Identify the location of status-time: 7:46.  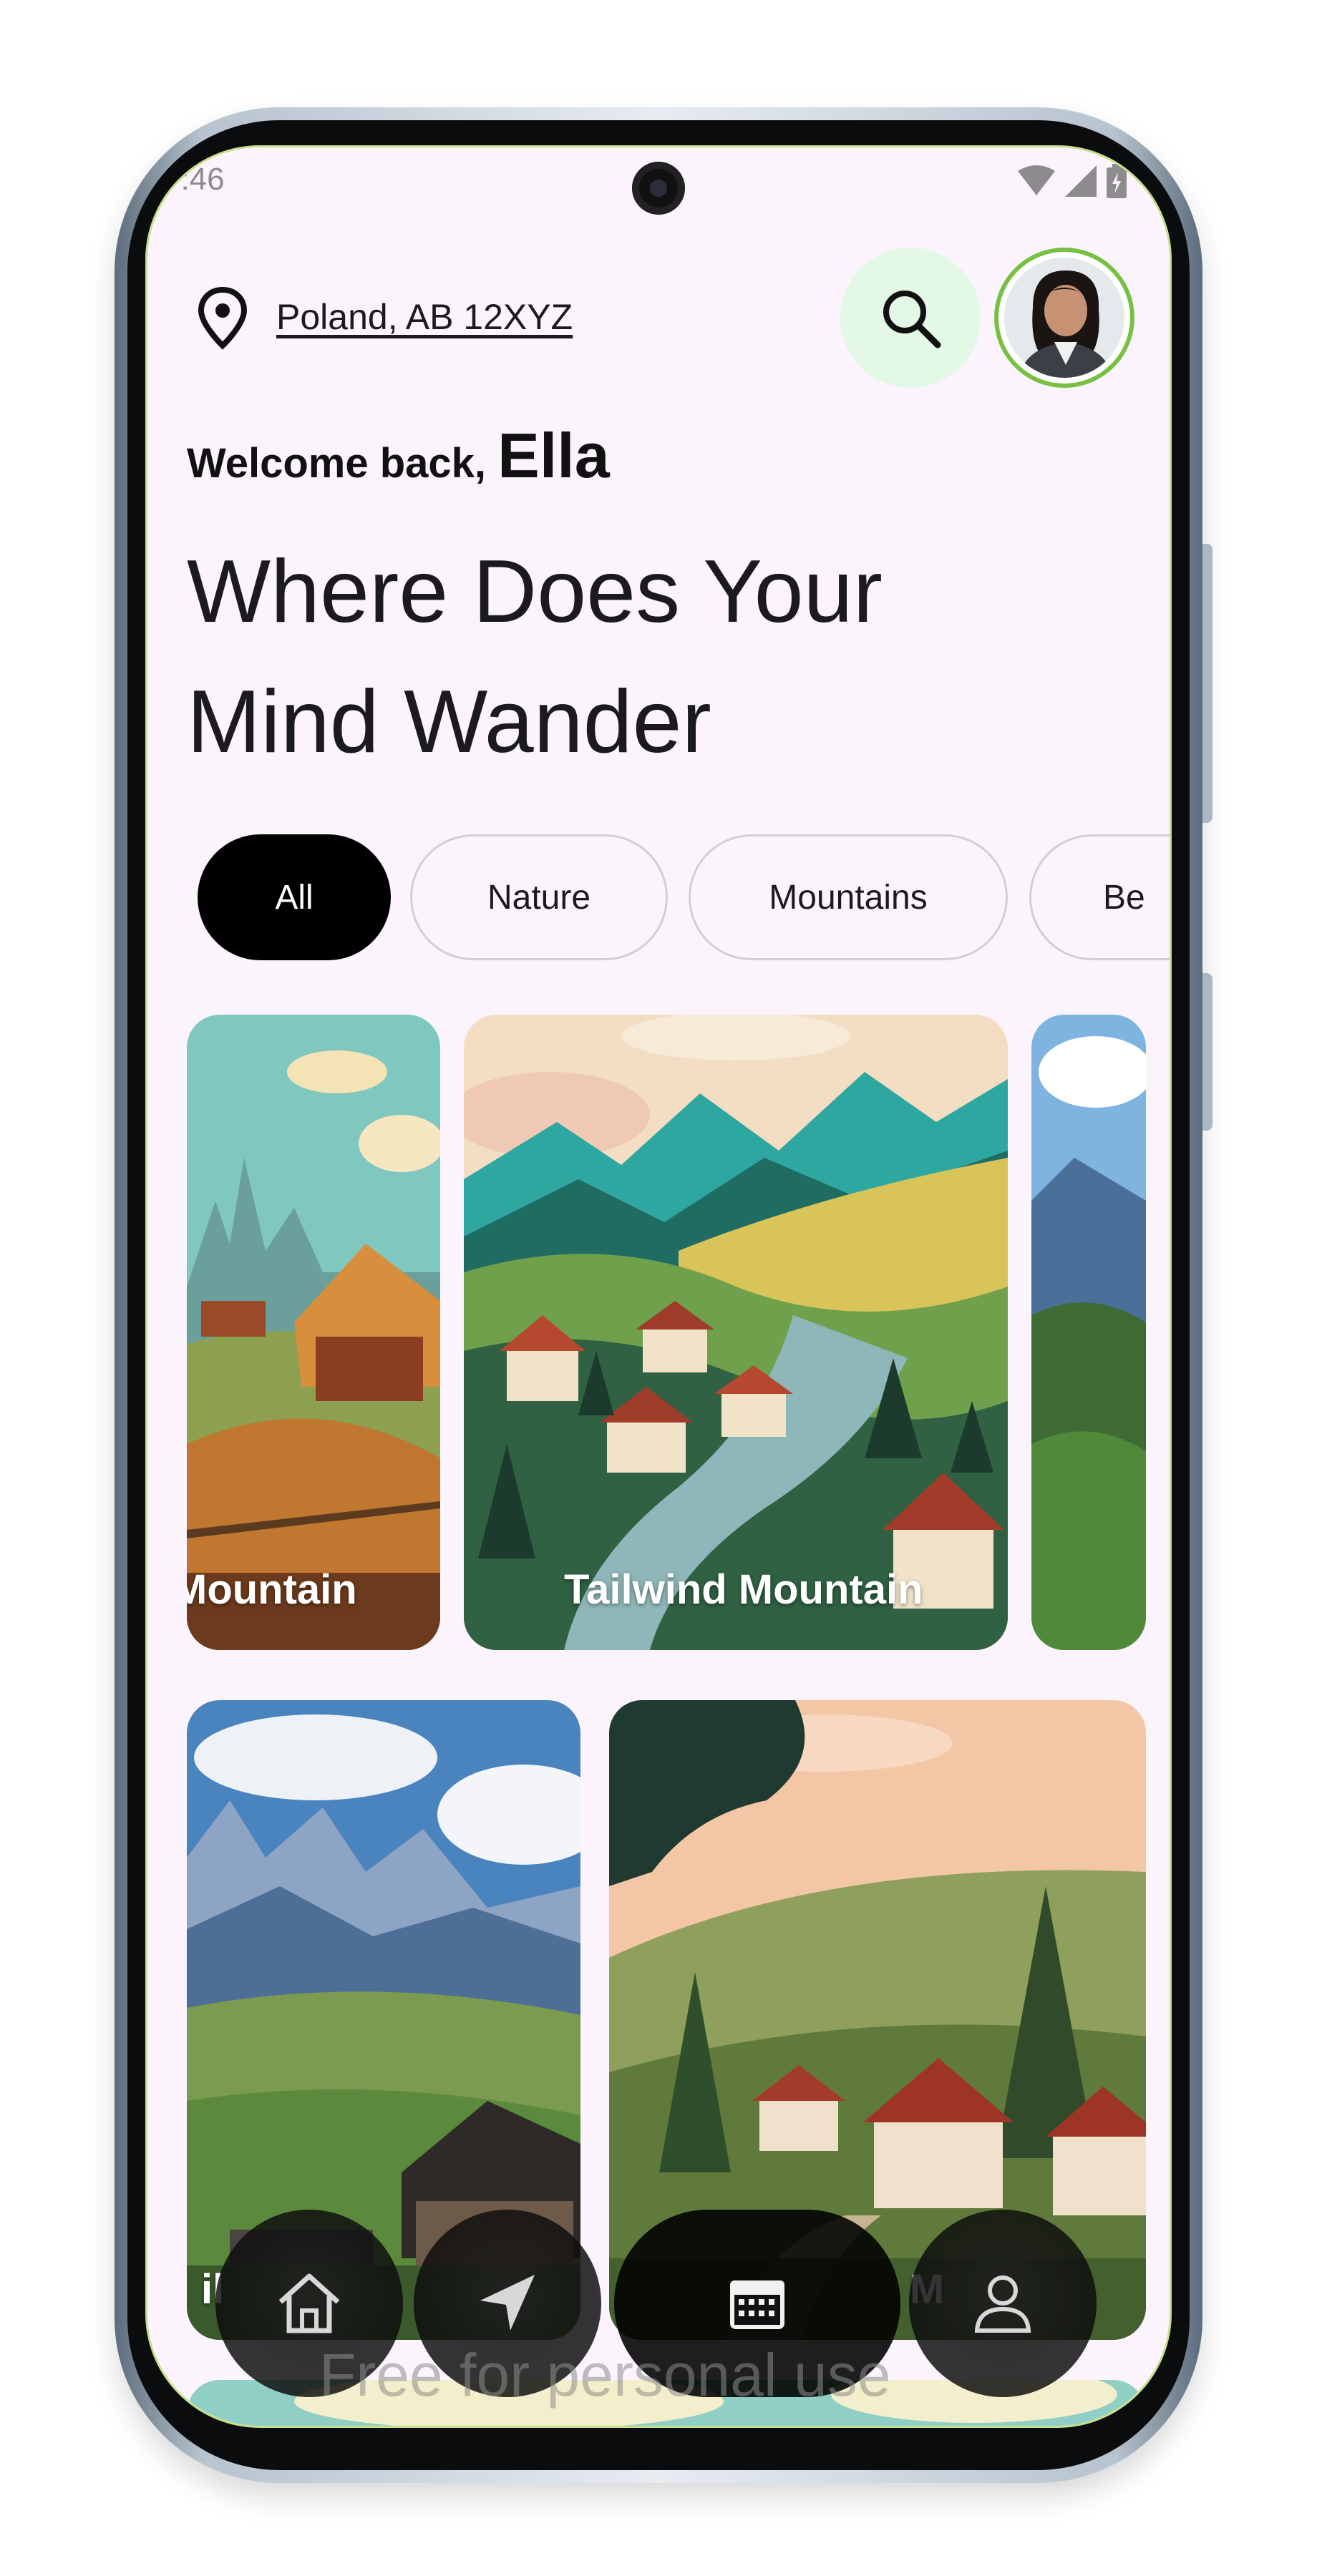
(194, 179).